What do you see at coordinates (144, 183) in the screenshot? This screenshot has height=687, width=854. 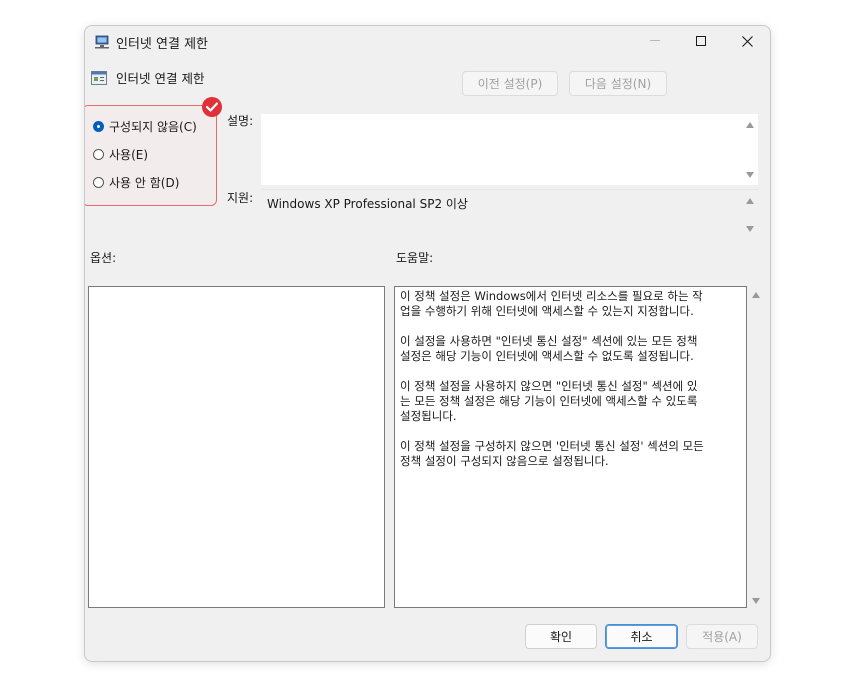 I see `radio-label: 사용 안 함(D)` at bounding box center [144, 183].